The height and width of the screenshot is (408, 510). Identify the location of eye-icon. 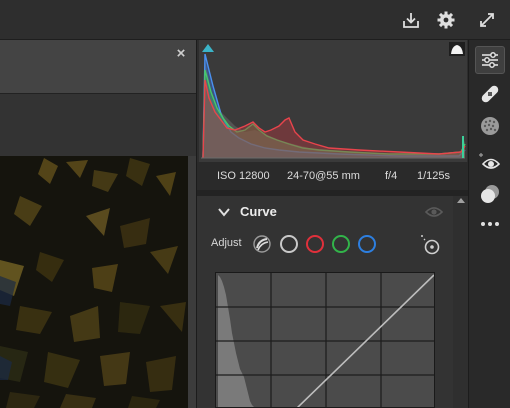
(434, 212).